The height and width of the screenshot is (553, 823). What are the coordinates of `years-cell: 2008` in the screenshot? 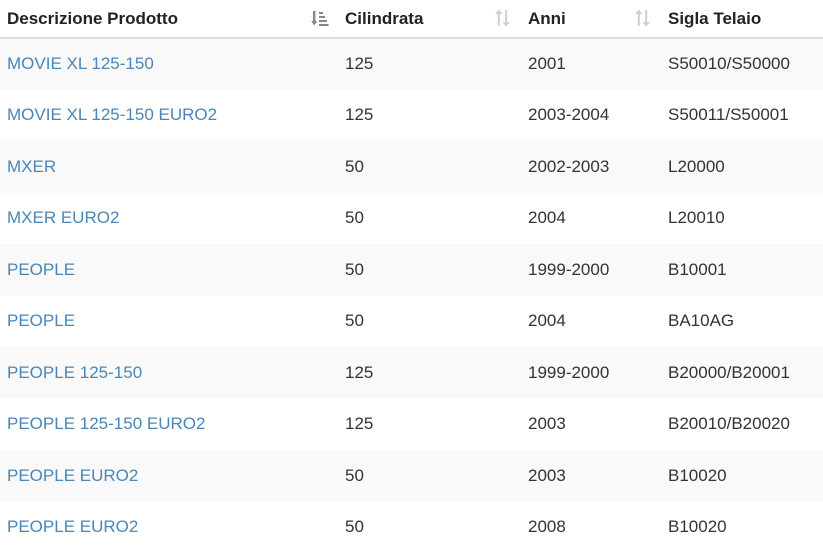 It's located at (590, 527).